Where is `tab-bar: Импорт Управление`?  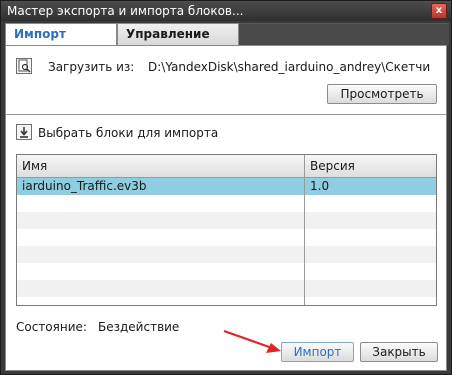 tab-bar: Импорт Управление is located at coordinates (227, 34).